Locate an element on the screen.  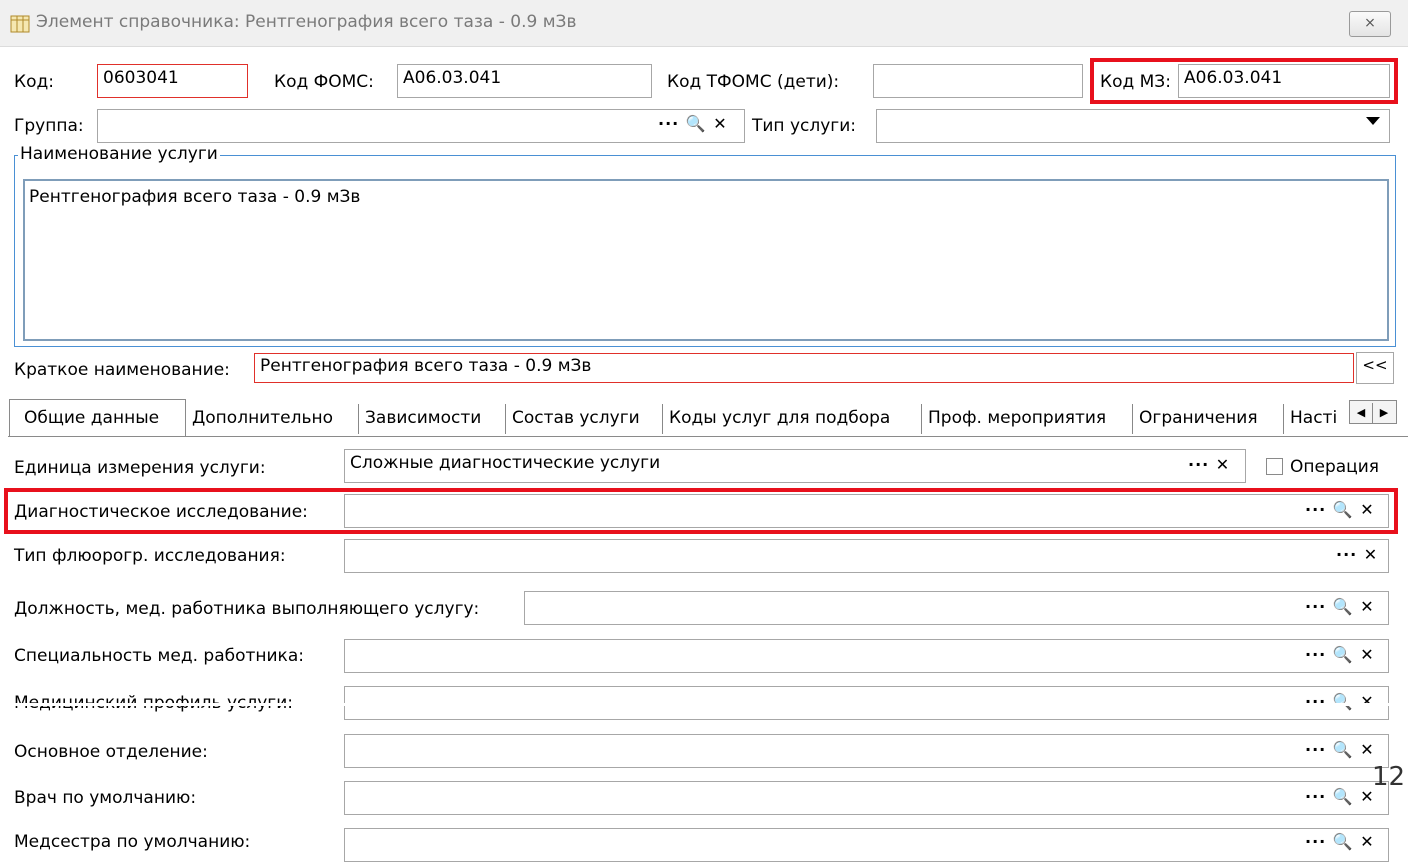
mz-field: A06.03.041 is located at coordinates (1284, 81).